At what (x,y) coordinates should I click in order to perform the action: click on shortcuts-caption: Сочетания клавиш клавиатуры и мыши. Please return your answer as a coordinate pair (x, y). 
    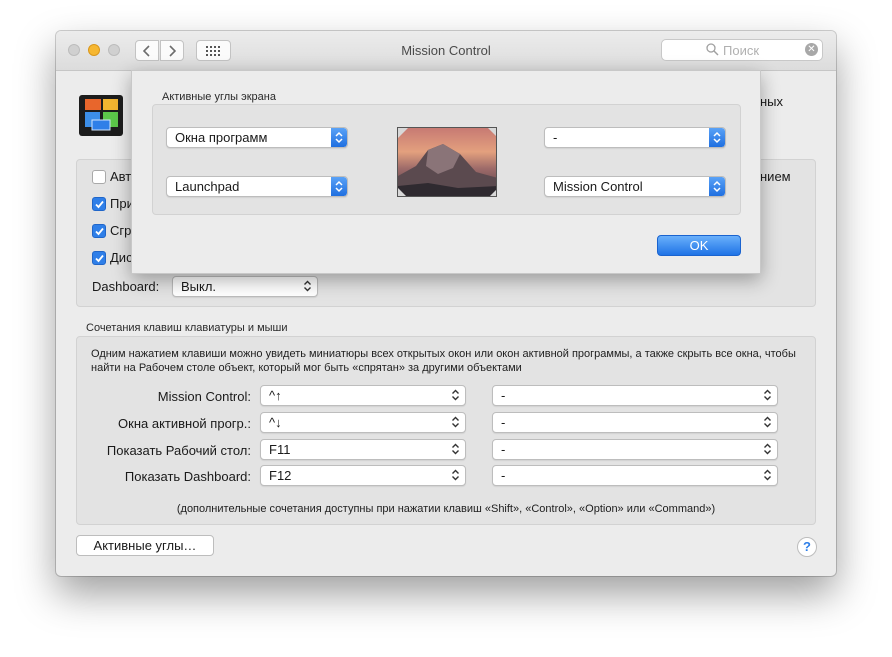
    Looking at the image, I should click on (187, 328).